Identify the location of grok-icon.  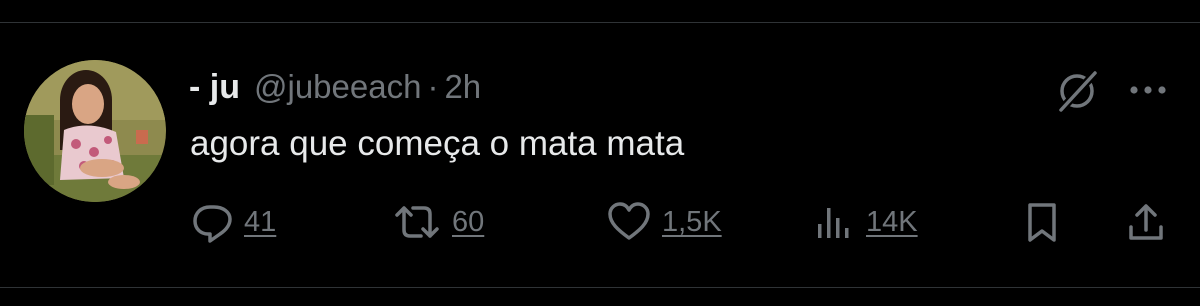
(1077, 91).